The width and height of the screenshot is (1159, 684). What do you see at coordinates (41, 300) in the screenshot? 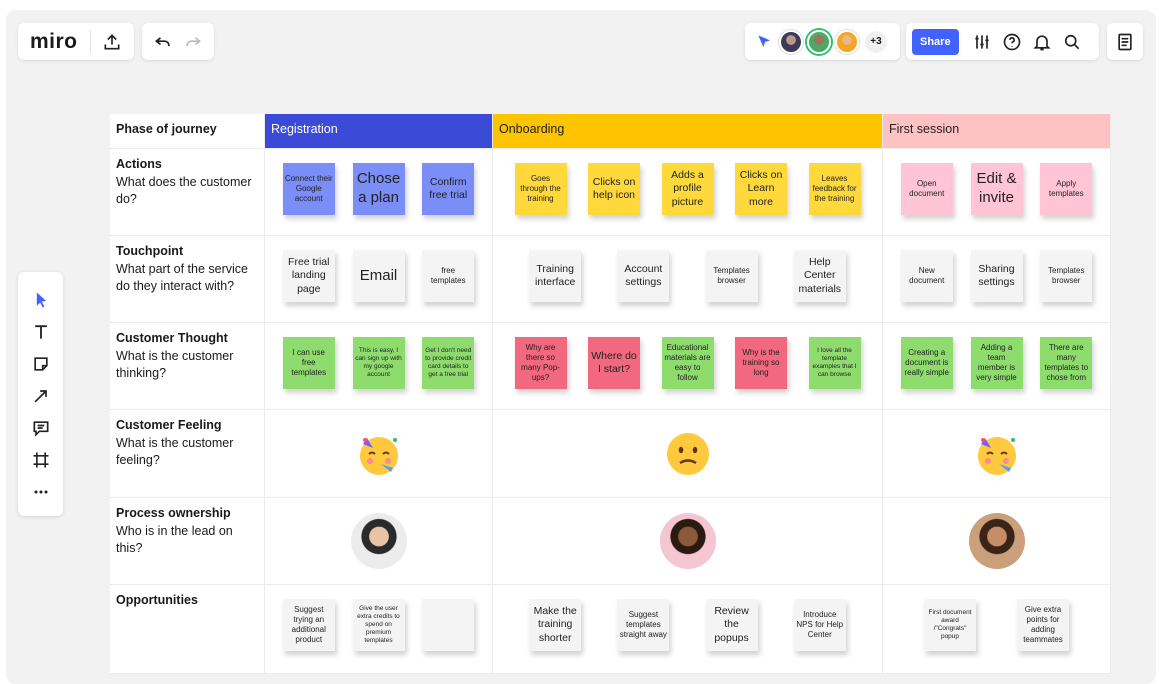
I see `select-tool` at bounding box center [41, 300].